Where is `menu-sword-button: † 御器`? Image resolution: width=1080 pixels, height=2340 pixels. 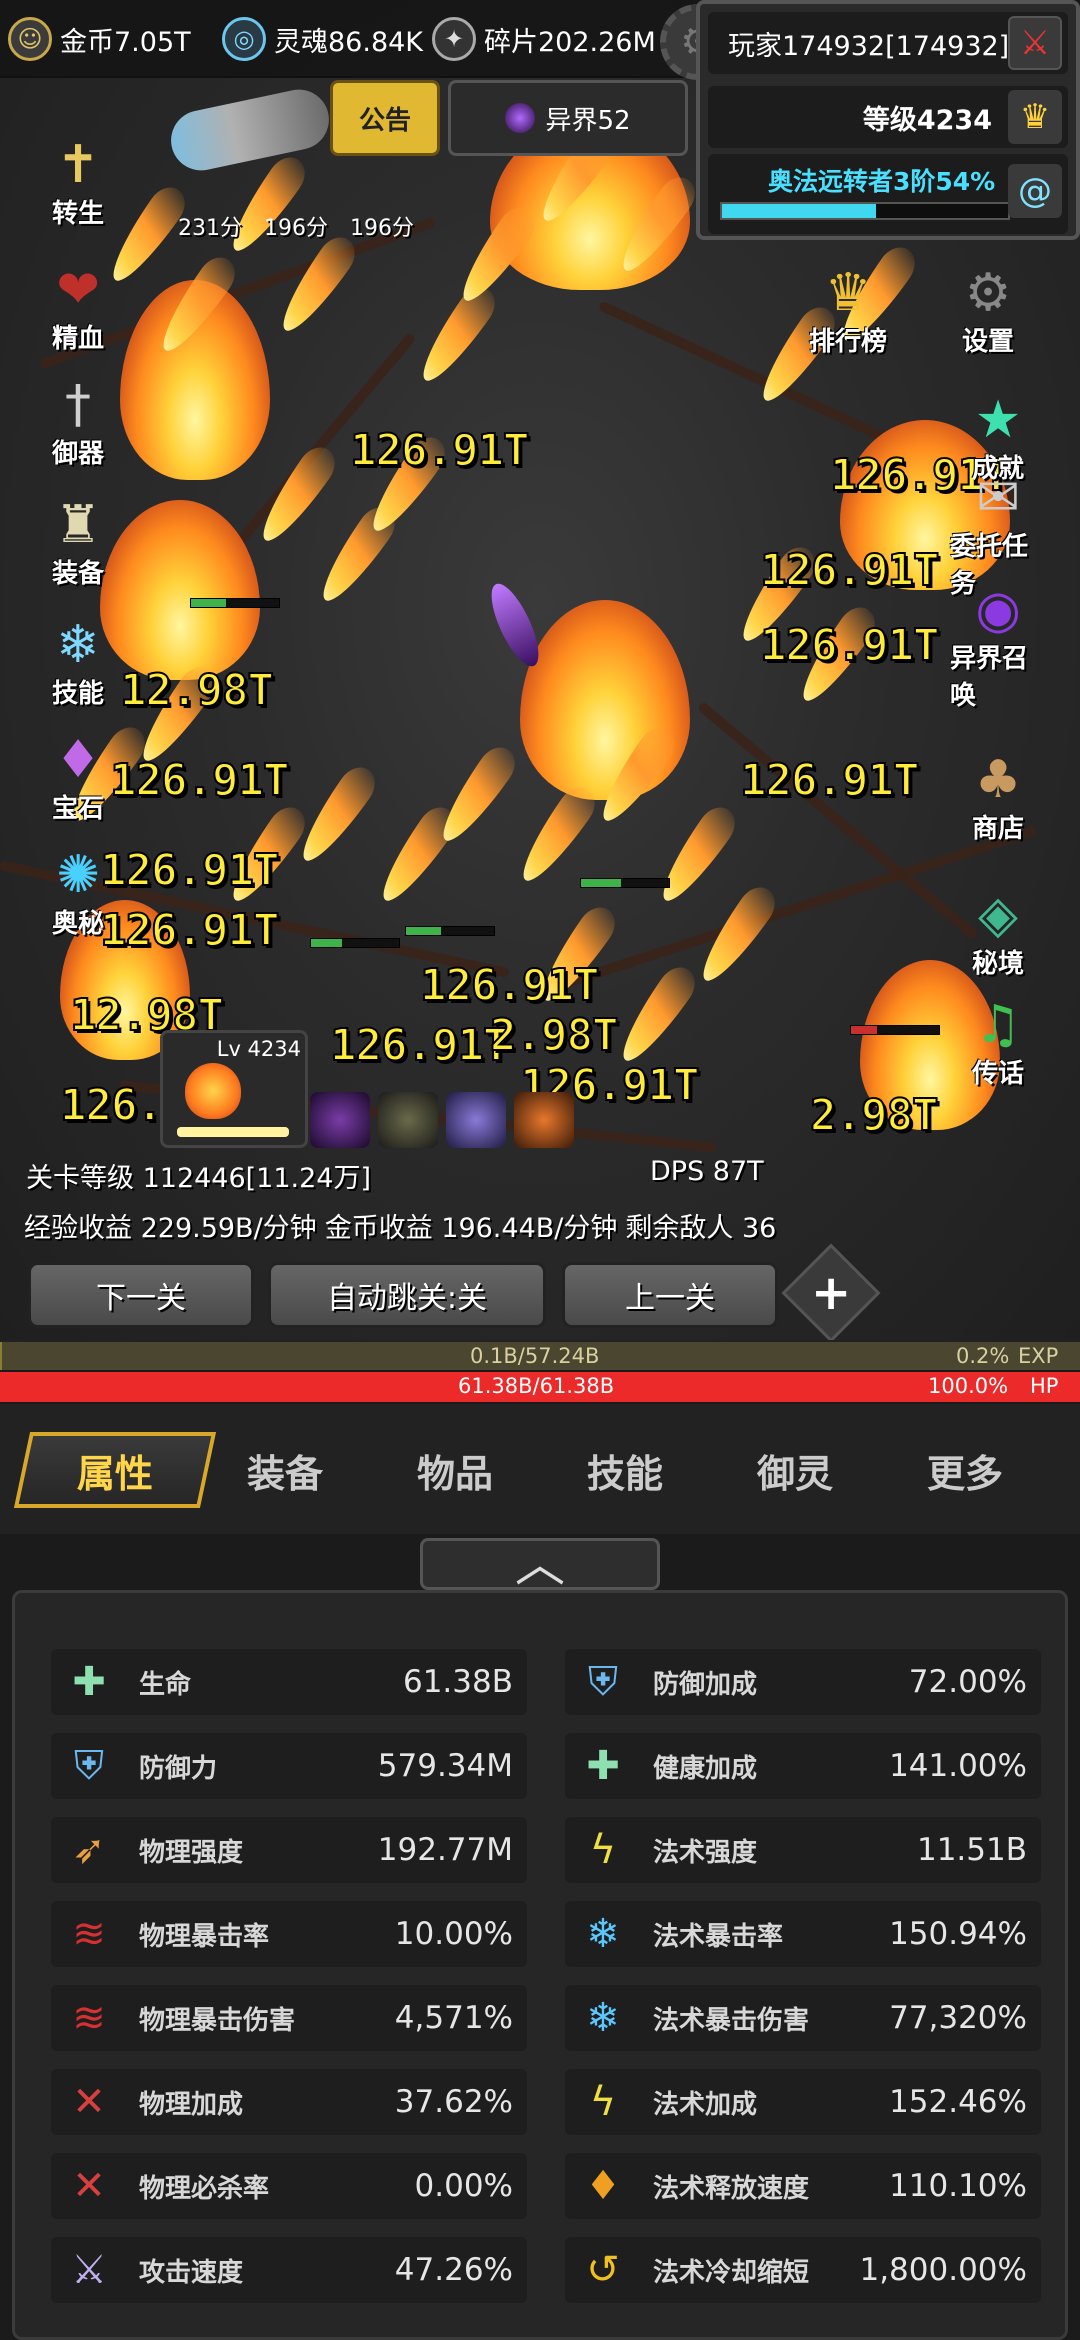
menu-sword-button: † 御器 is located at coordinates (78, 420).